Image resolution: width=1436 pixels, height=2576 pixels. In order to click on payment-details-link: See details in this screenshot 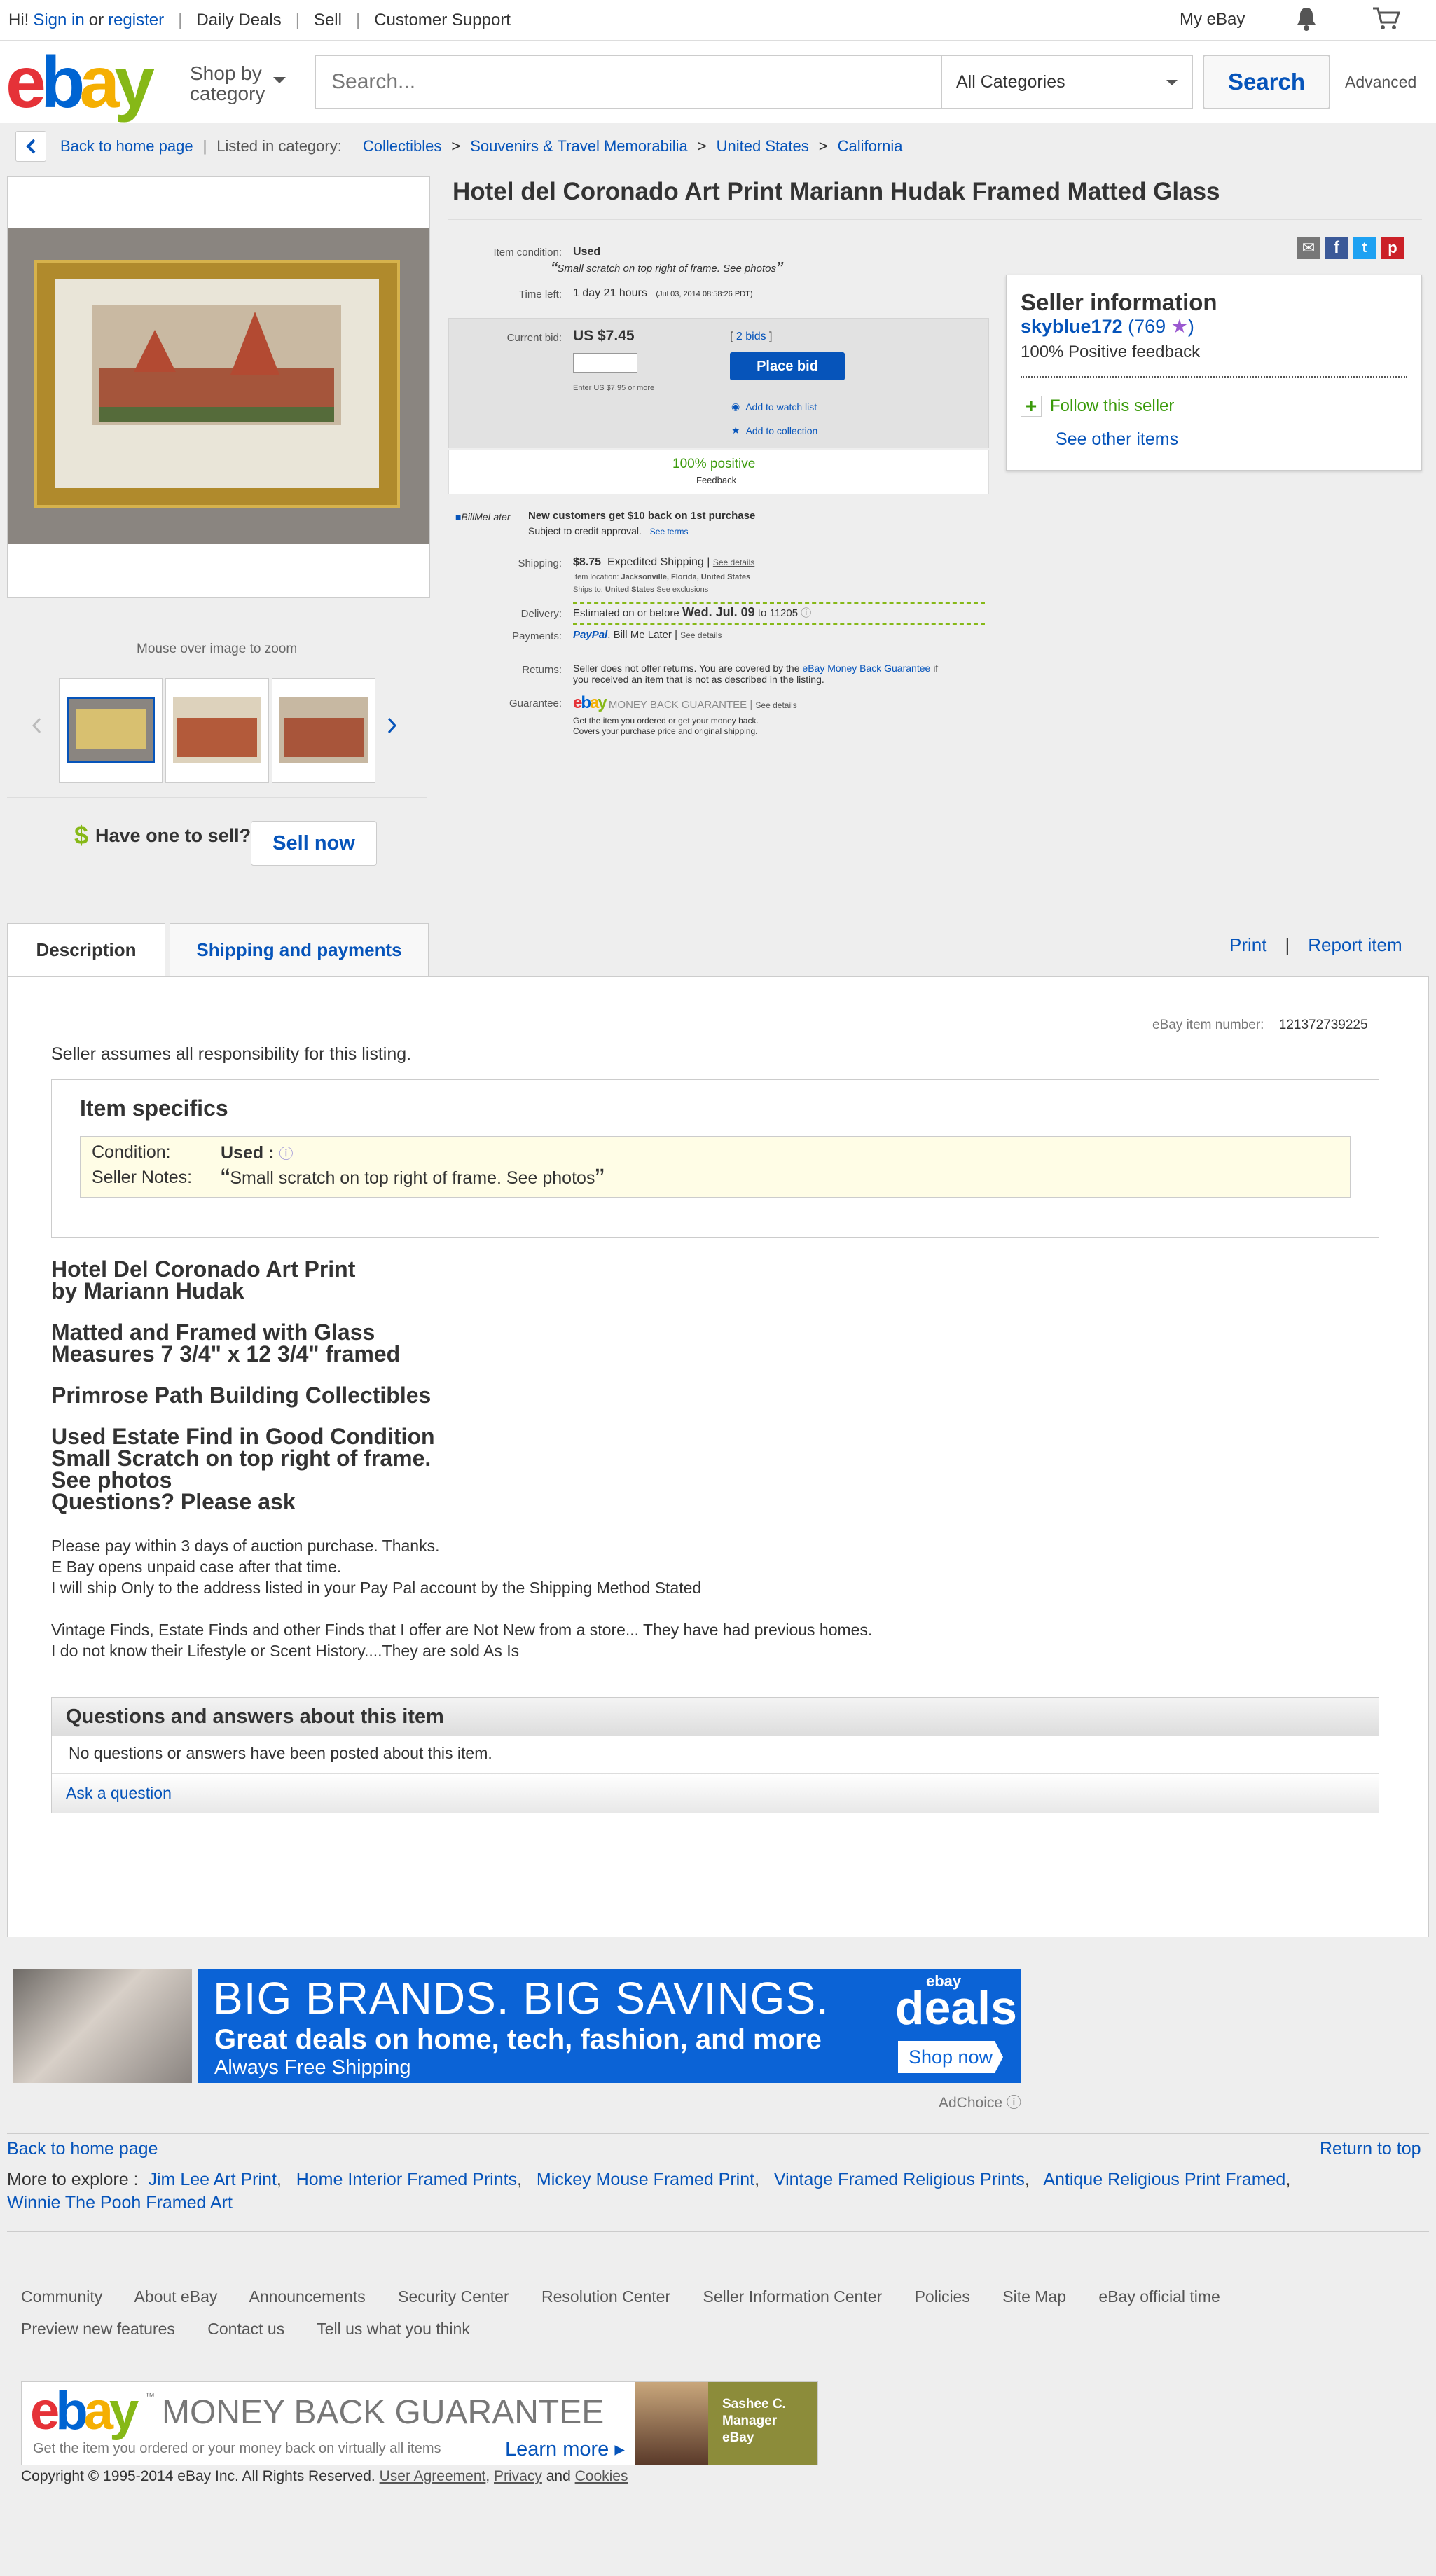, I will do `click(701, 635)`.